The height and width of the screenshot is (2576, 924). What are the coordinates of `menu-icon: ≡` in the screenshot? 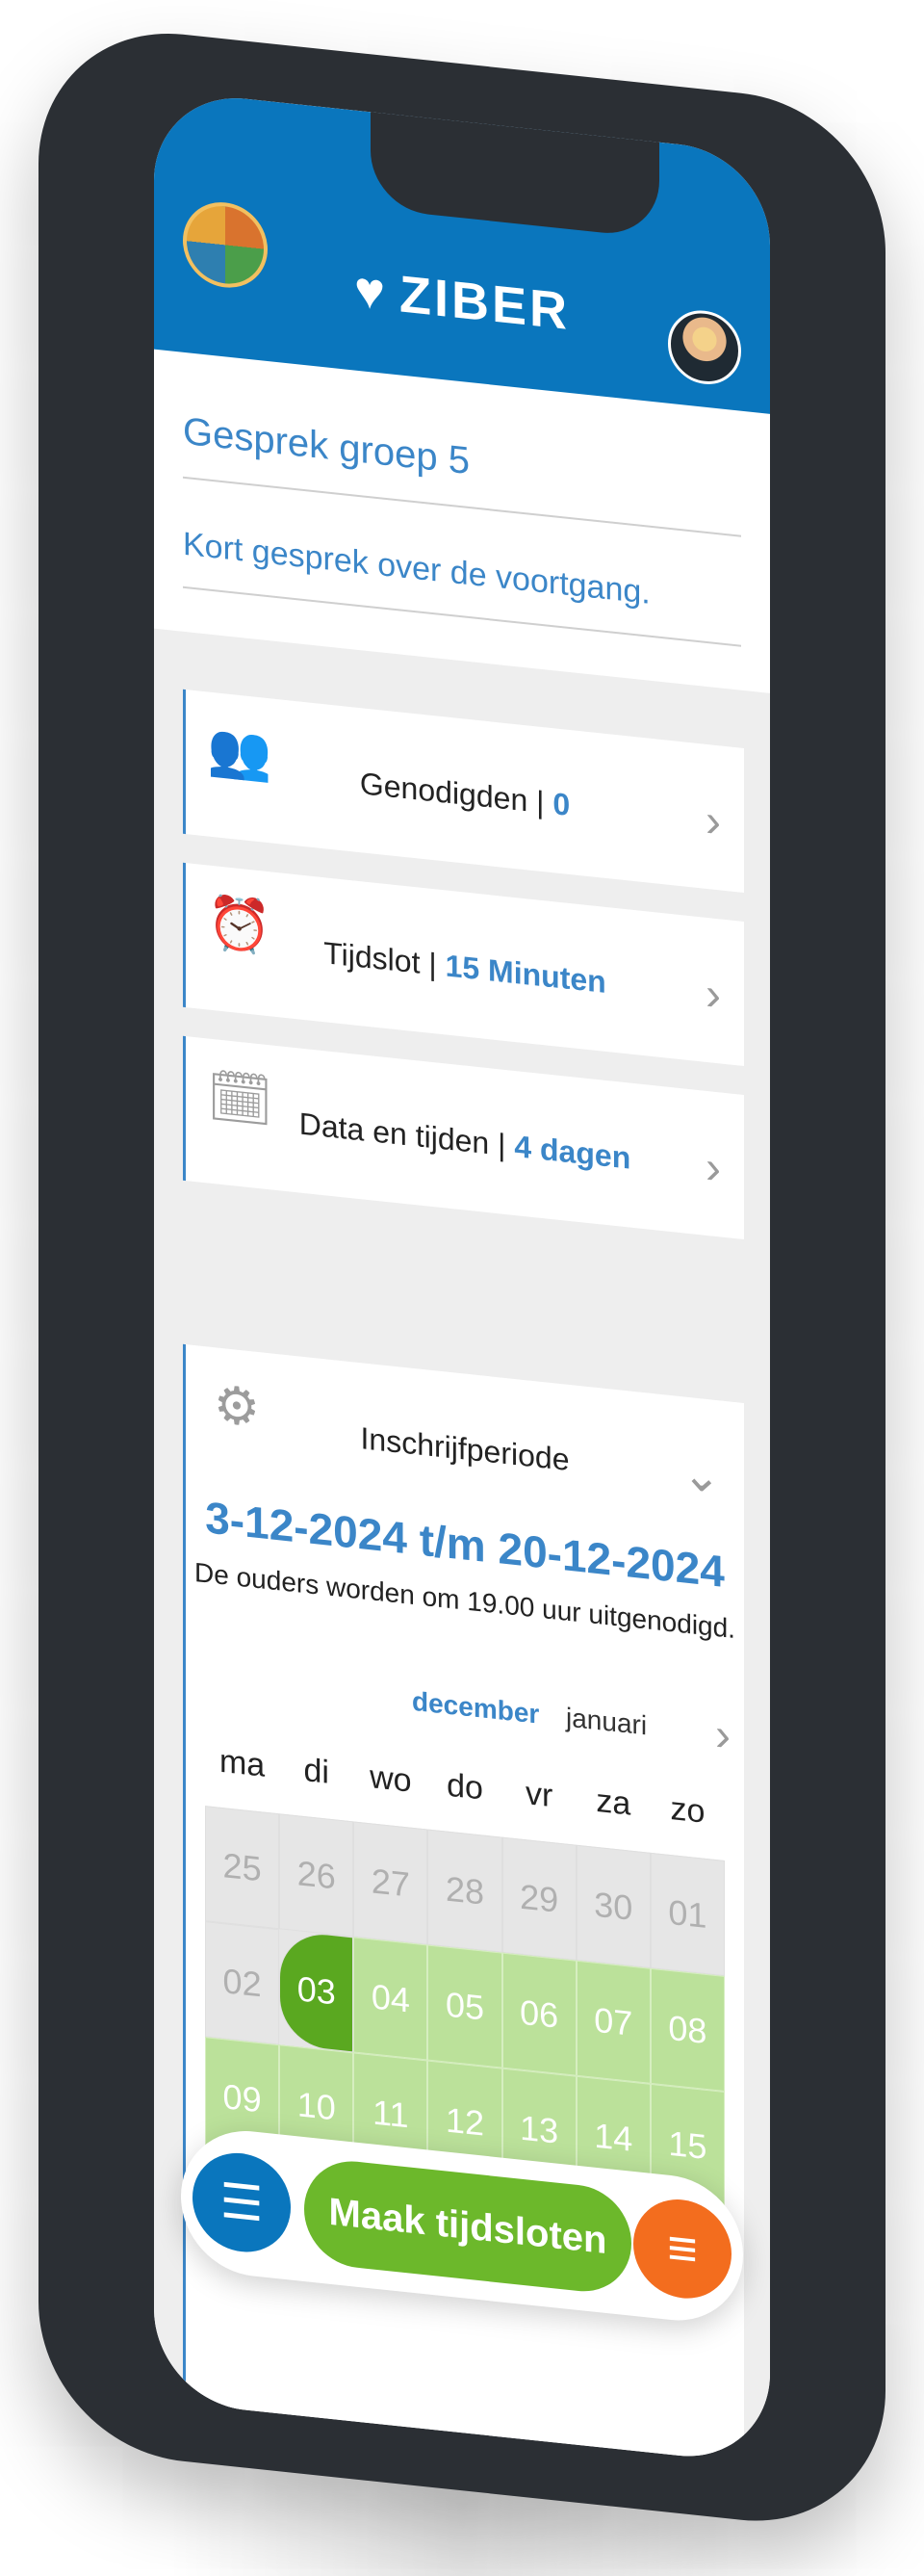 It's located at (682, 2248).